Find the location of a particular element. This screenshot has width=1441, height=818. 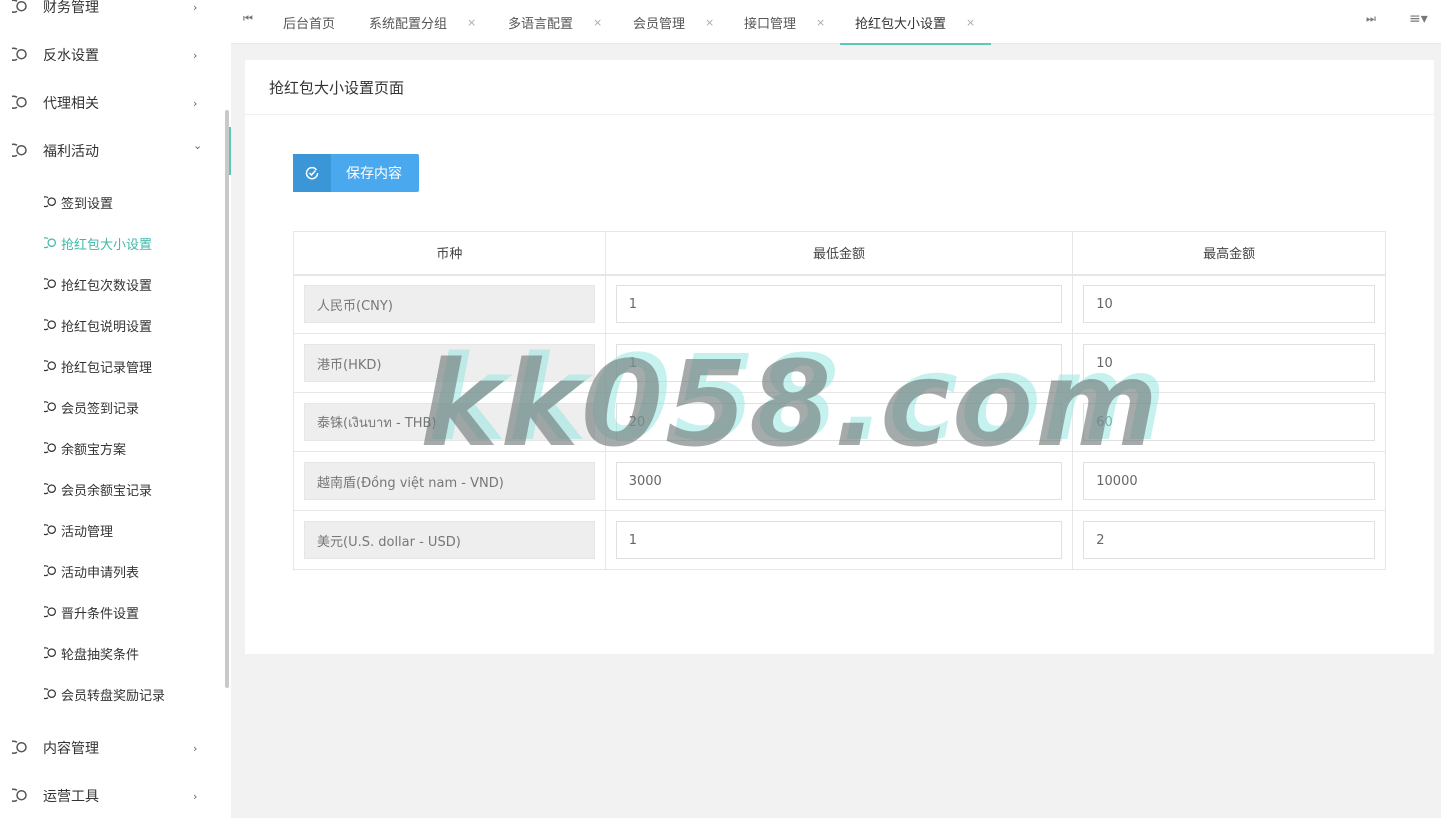

sidebar-item-activity-manage: 活动管理 is located at coordinates (112, 530).